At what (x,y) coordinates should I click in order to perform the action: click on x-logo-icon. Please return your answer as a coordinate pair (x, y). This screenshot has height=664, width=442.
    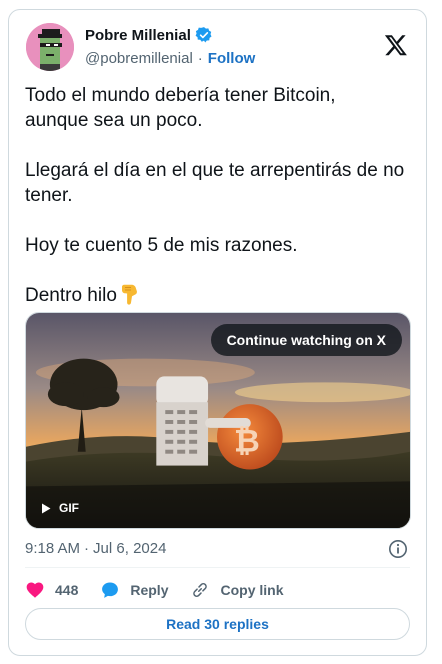
    Looking at the image, I should click on (396, 45).